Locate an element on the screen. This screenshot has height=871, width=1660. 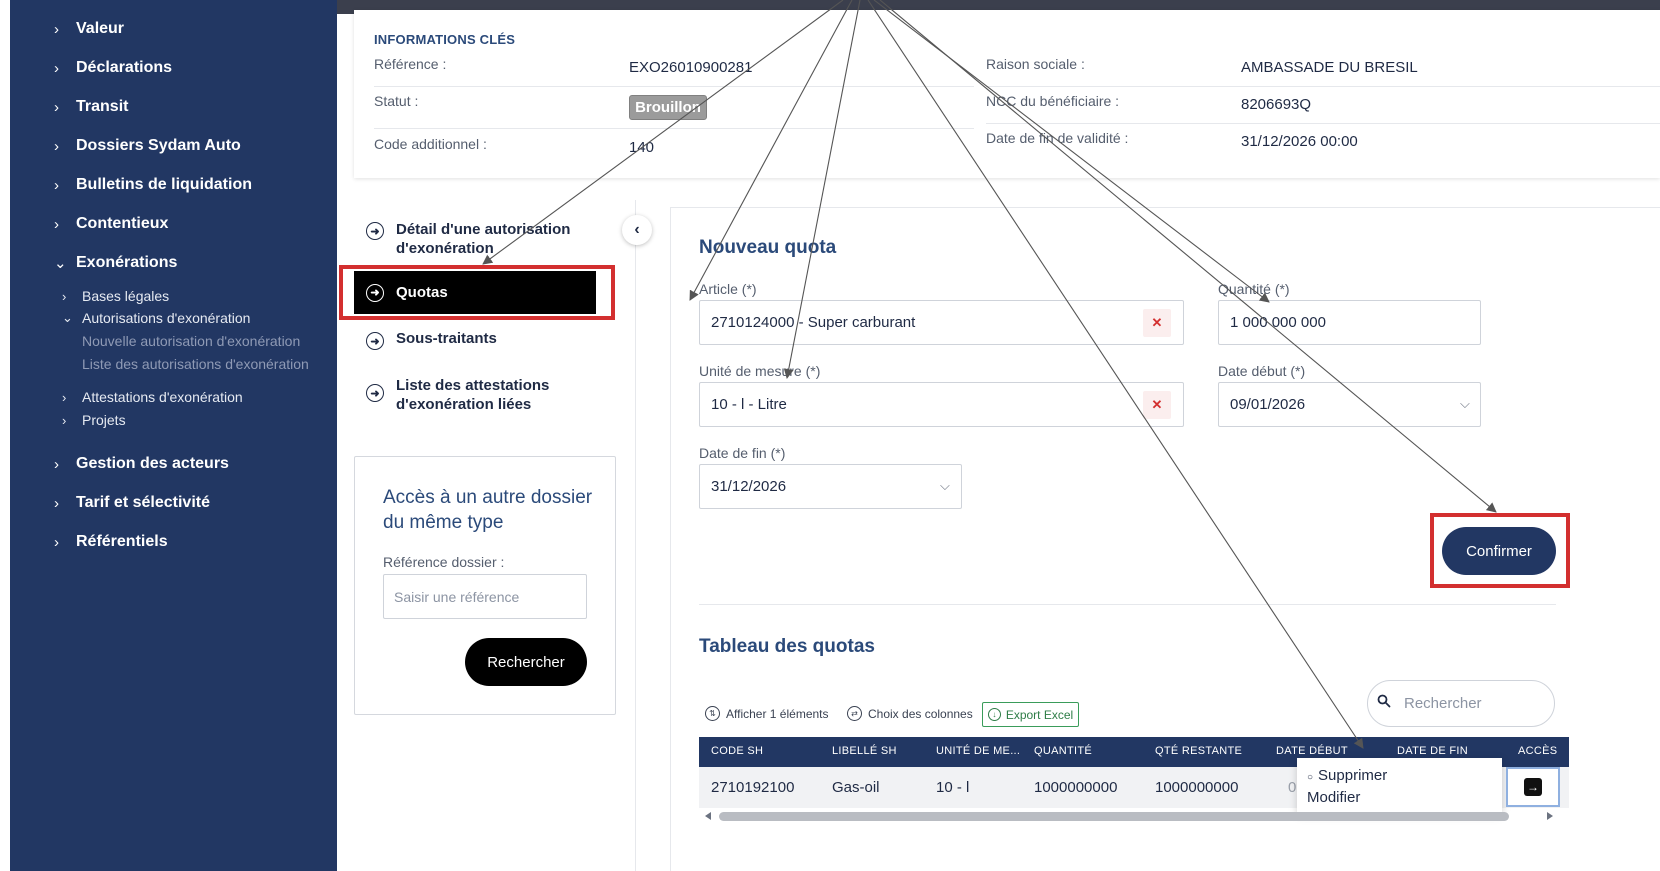
quantite-field: 1 000 000 000 is located at coordinates (1349, 322).